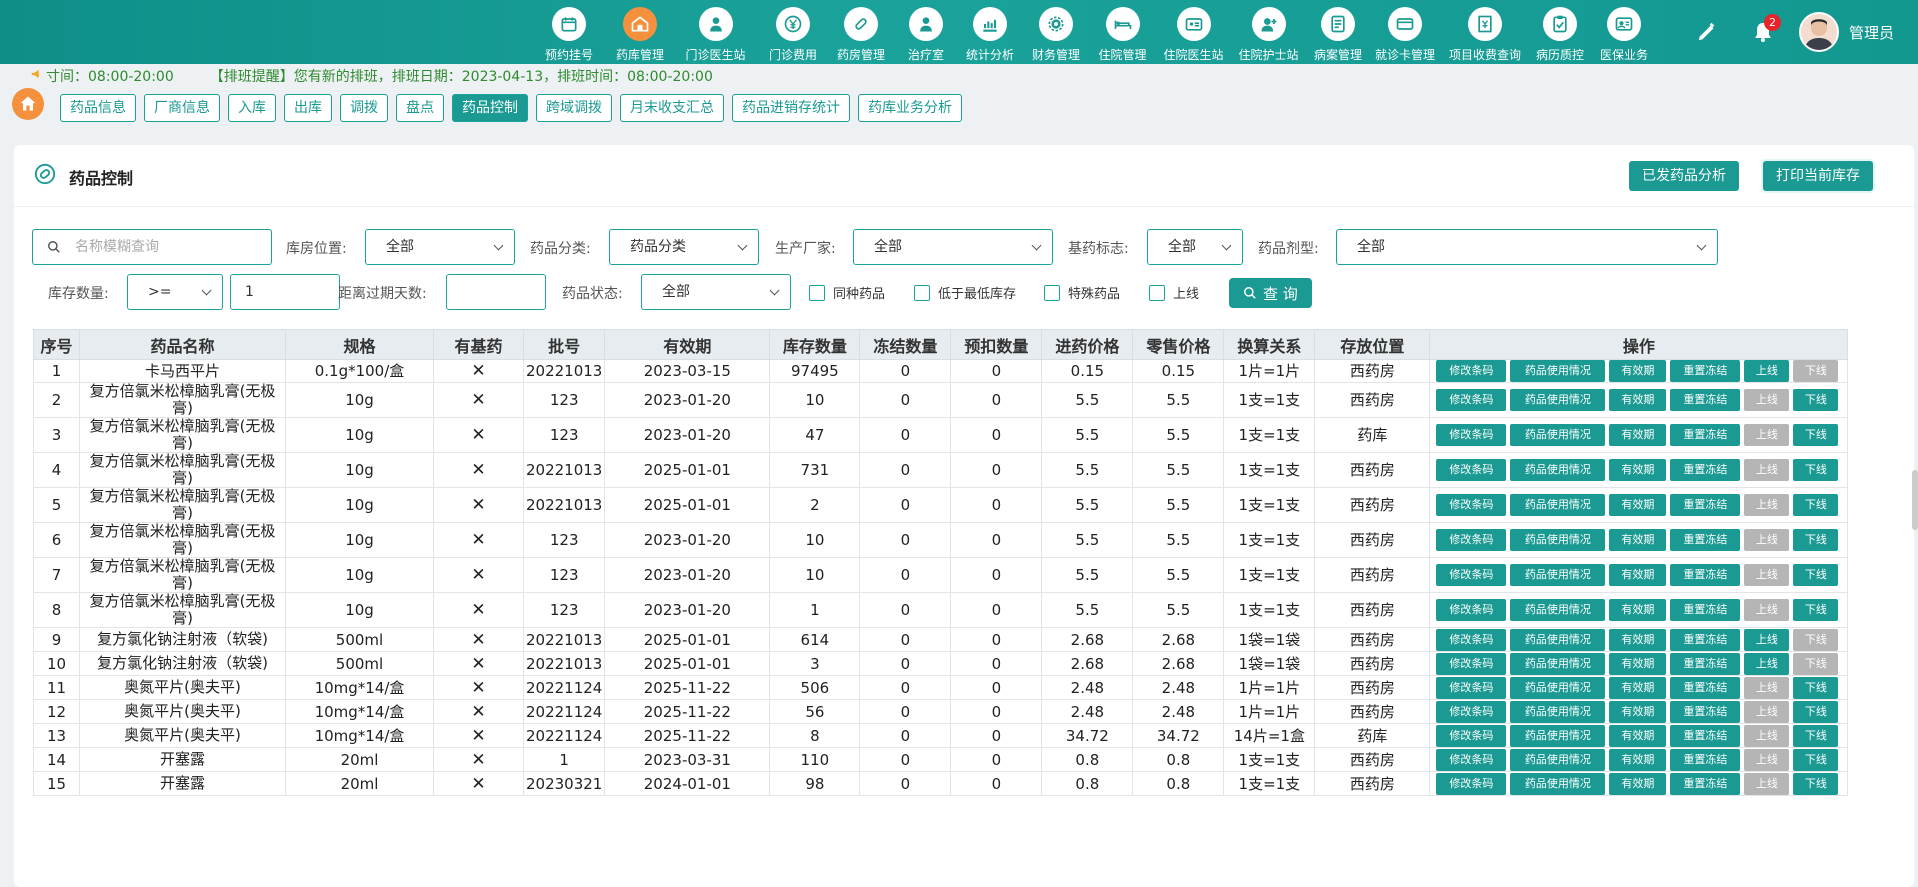 The height and width of the screenshot is (887, 1918). Describe the element at coordinates (1405, 32) in the screenshot. I see `nav-item: 就诊卡管理` at that location.